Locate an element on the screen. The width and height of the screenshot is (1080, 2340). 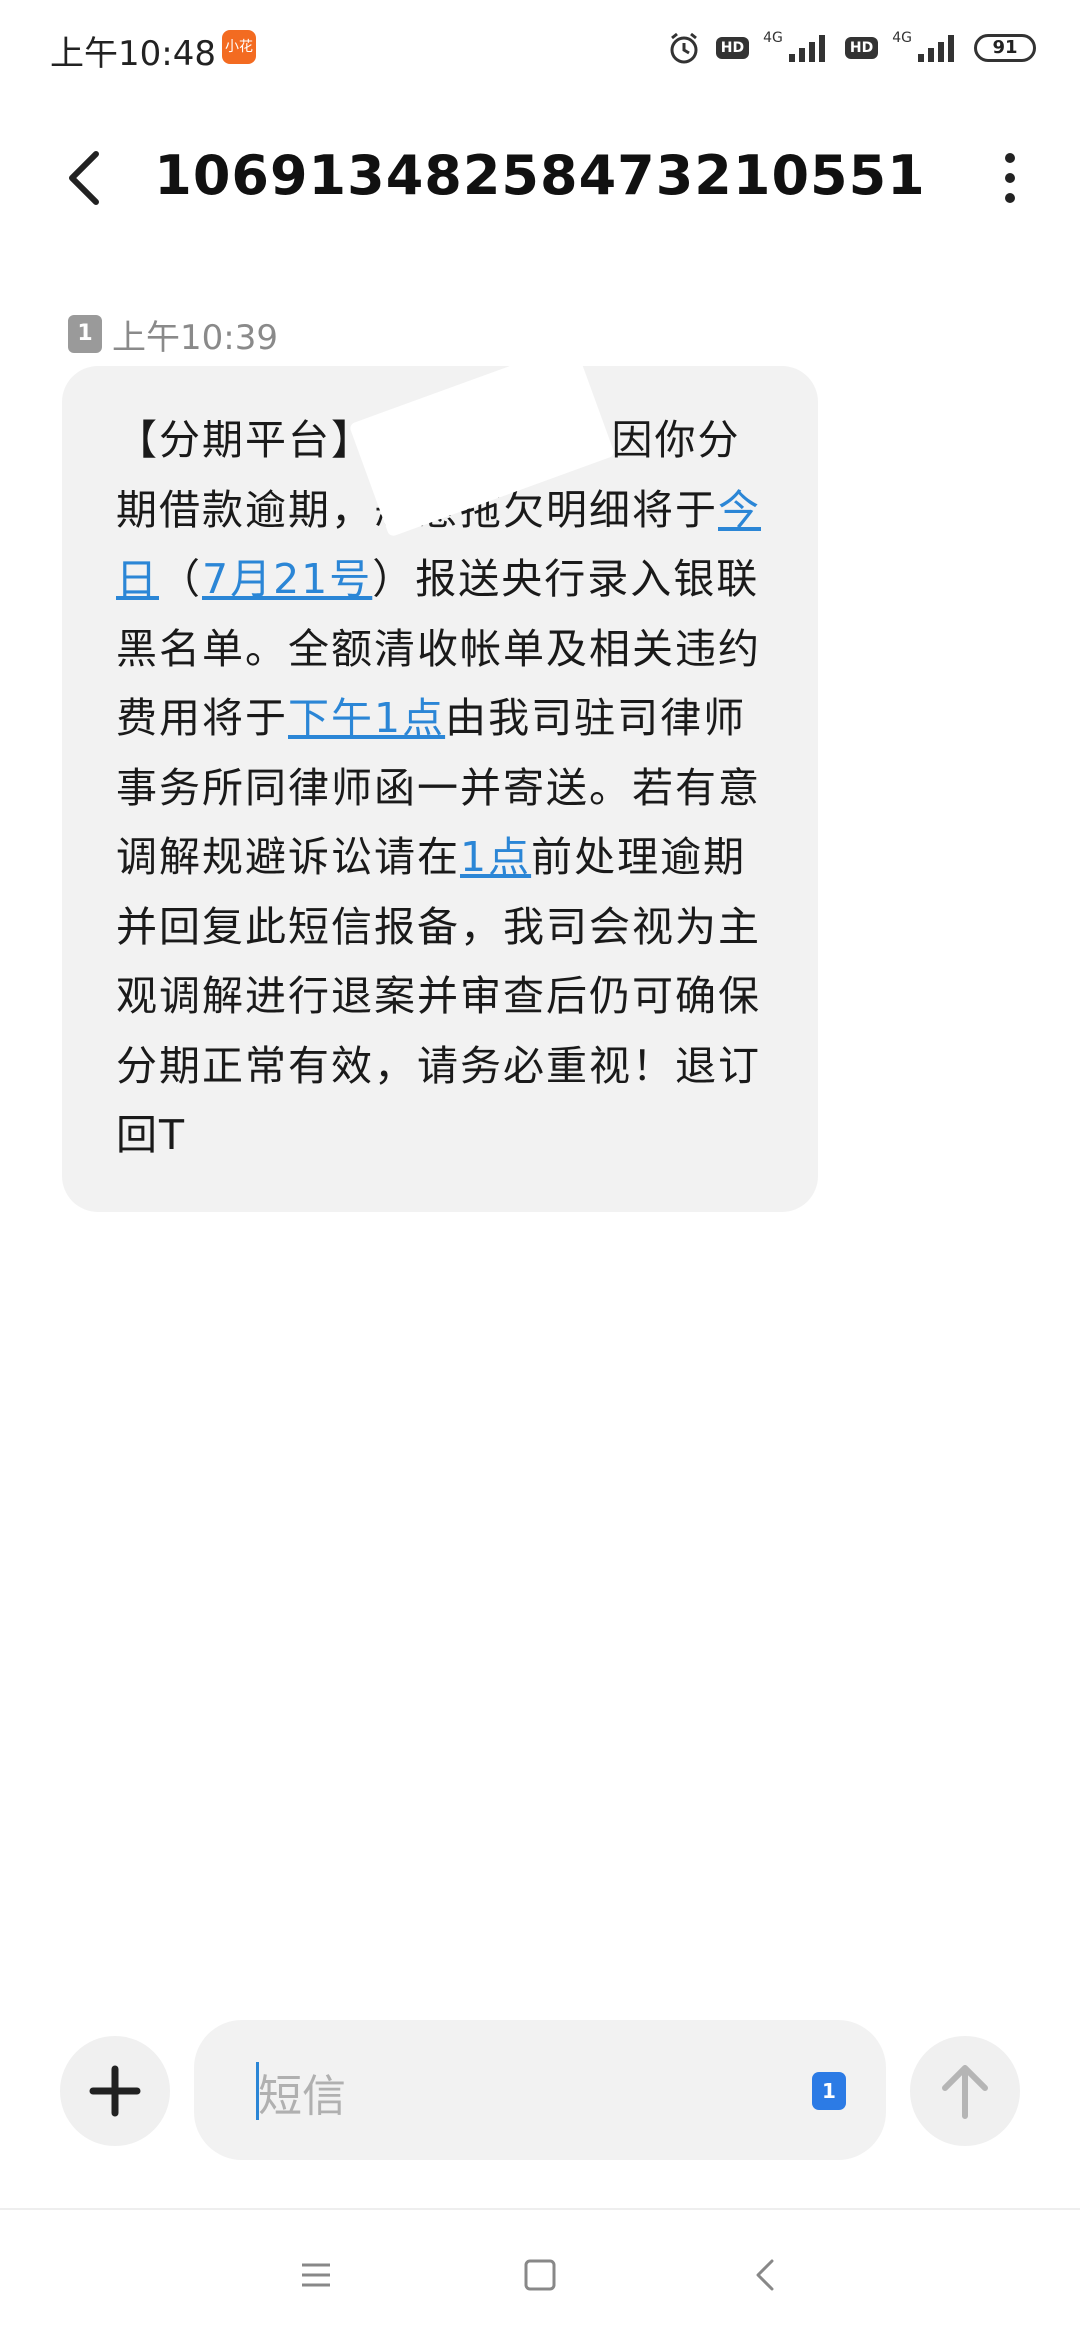
sim-badge: 1 is located at coordinates (85, 334).